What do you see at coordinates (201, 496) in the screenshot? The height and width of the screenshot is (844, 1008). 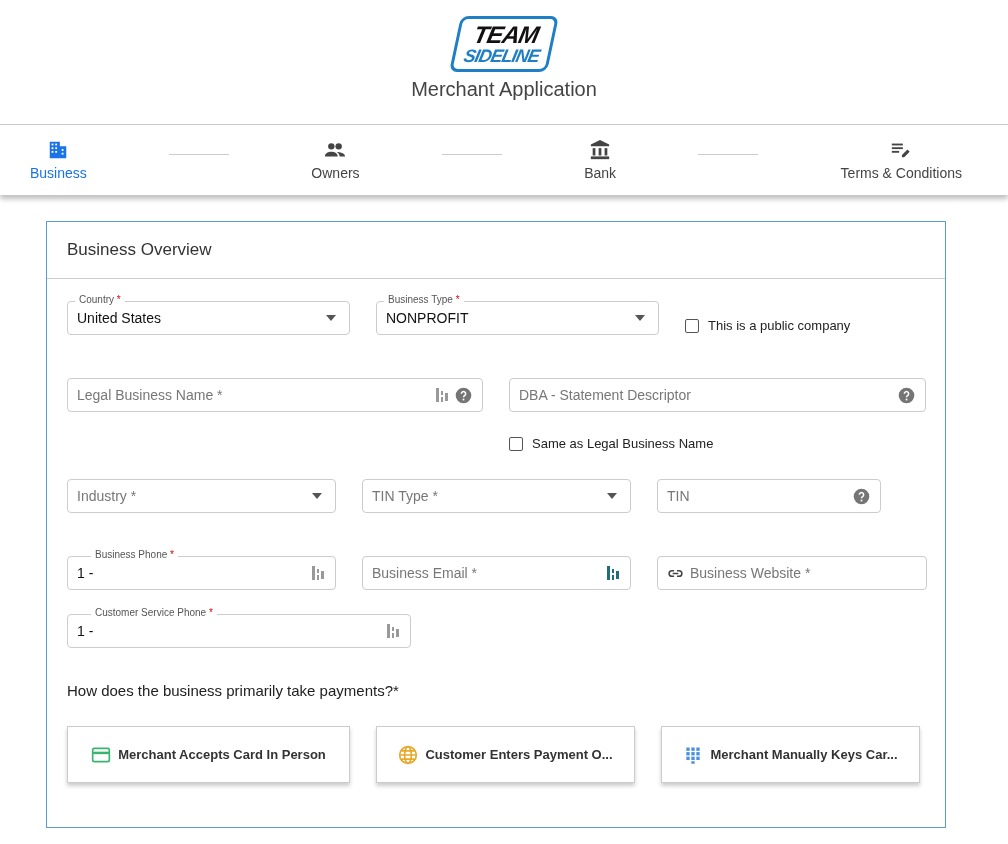 I see `select-field: Industry *` at bounding box center [201, 496].